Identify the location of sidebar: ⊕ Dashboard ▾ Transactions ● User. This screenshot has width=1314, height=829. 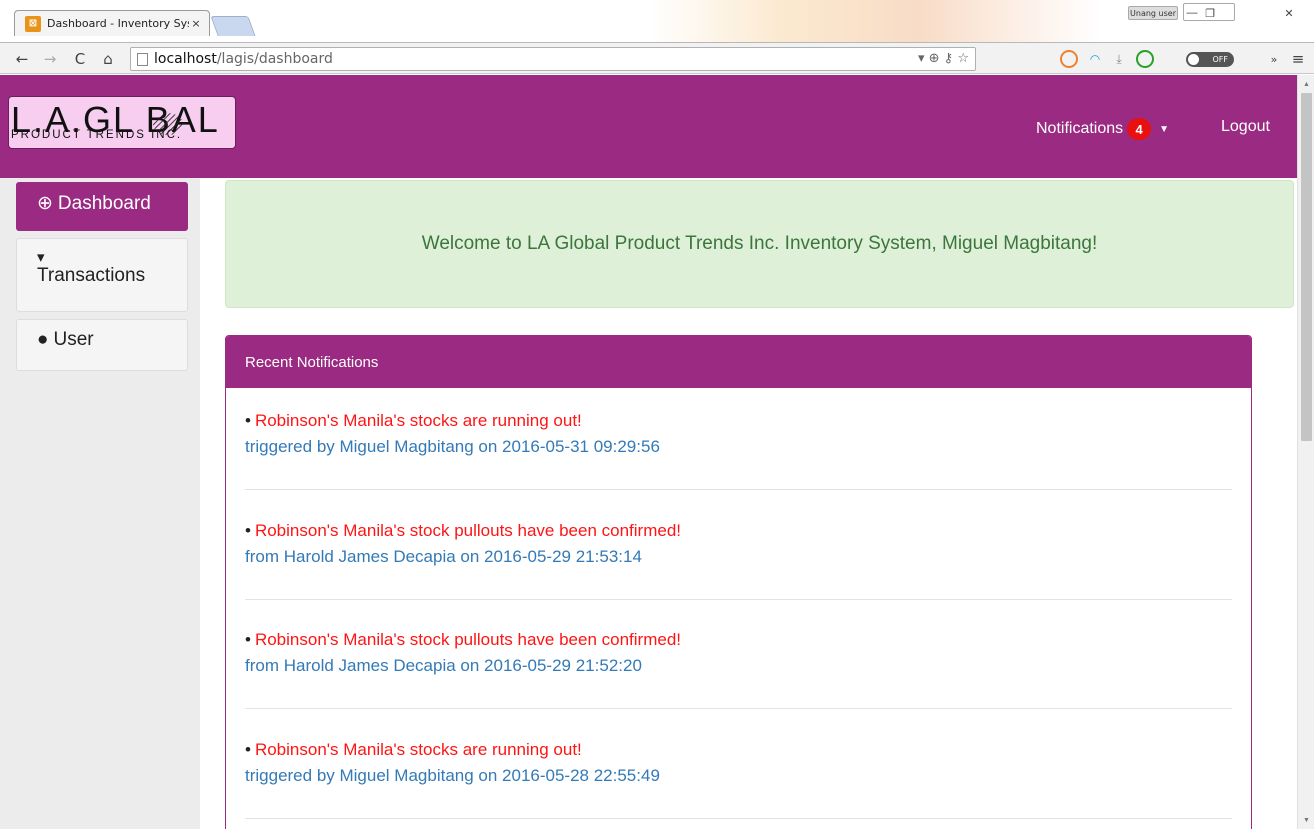
(100, 503).